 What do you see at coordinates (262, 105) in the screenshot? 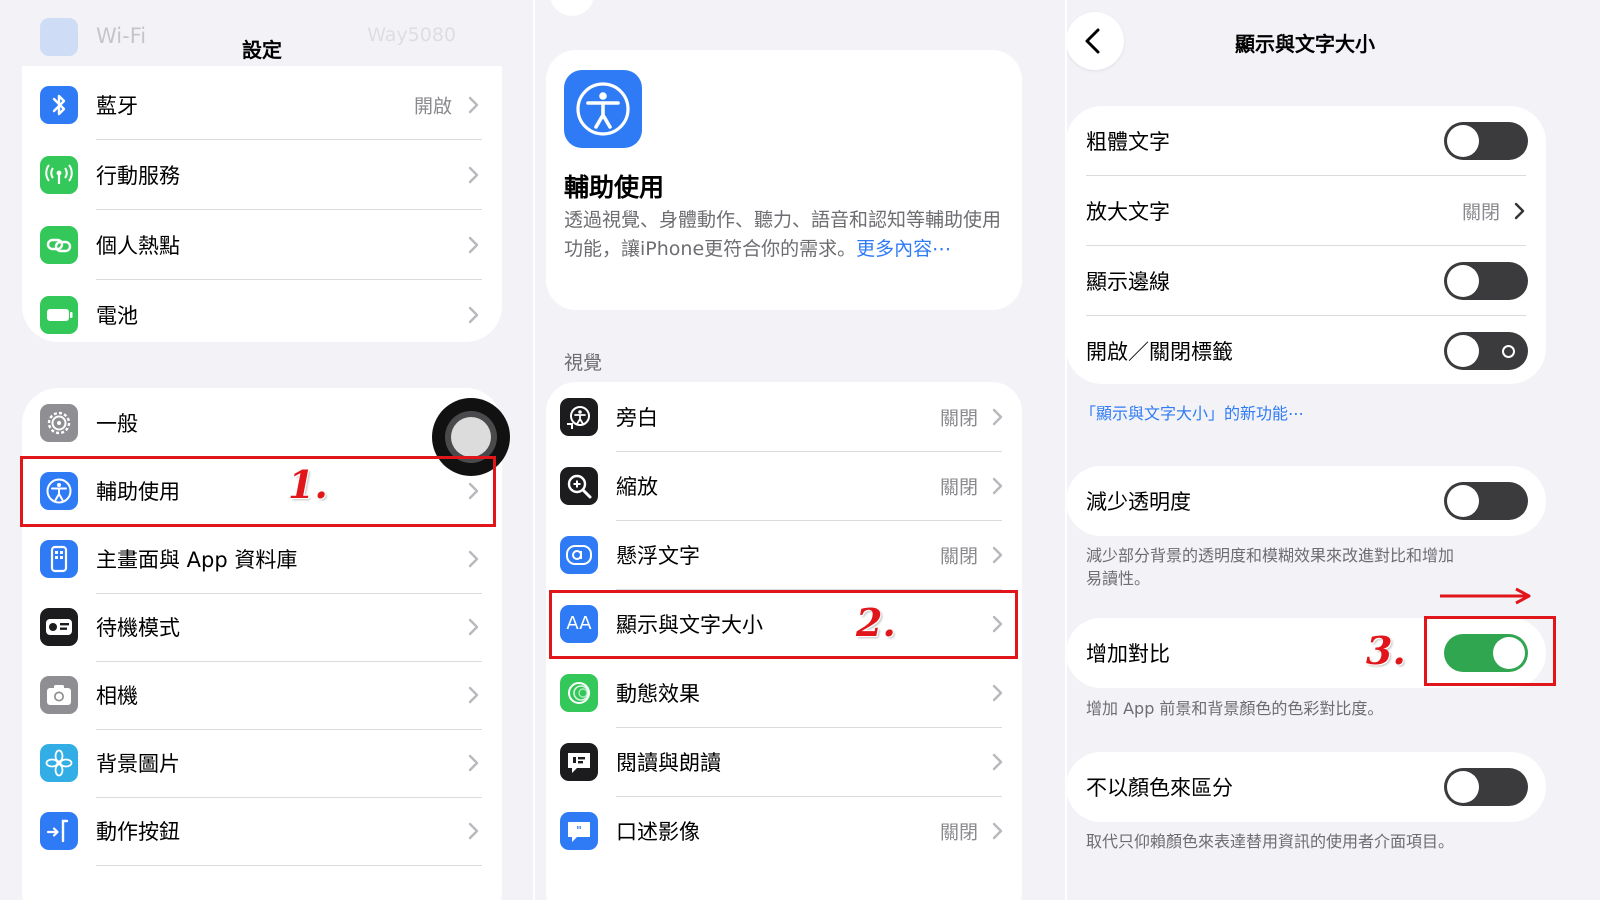
I see `settings-row-bluetooth: 藍牙 開啟` at bounding box center [262, 105].